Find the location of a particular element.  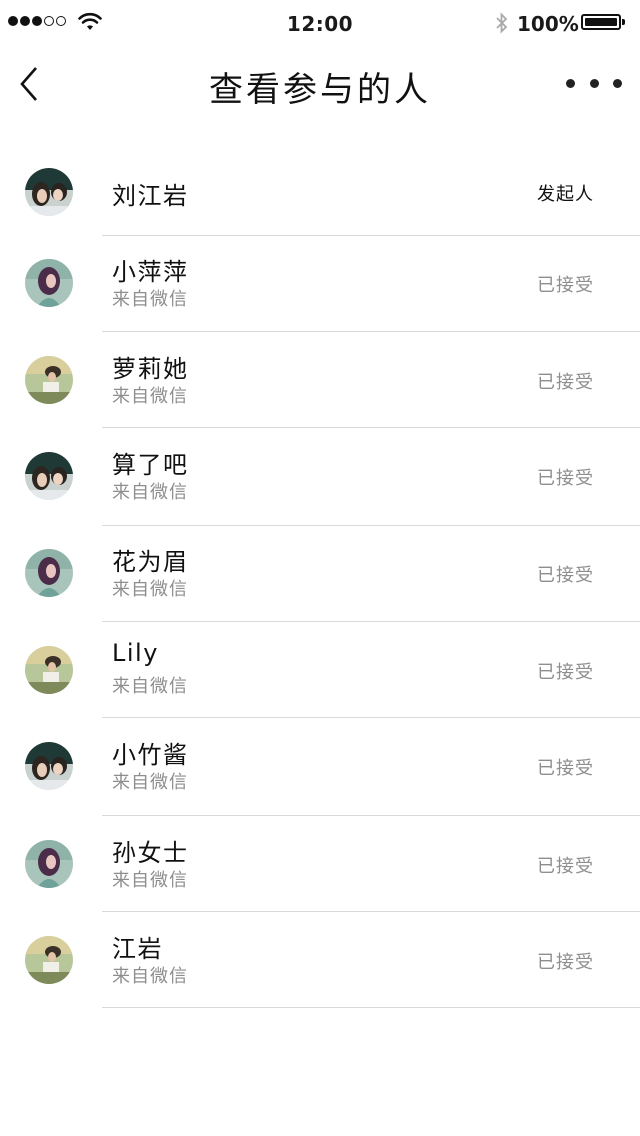

participant-name: 小萍萍 is located at coordinates (150, 272).